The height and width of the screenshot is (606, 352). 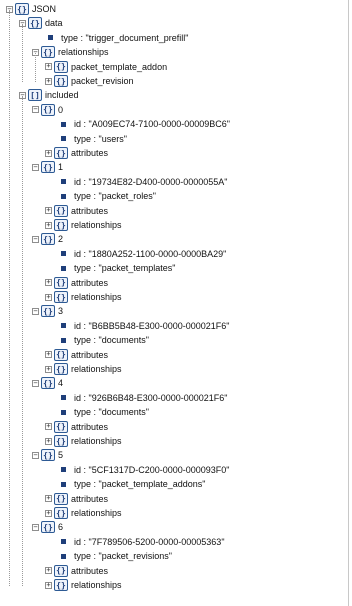 I want to click on tree-node-included-item: −{} 4, so click(x=47, y=383).